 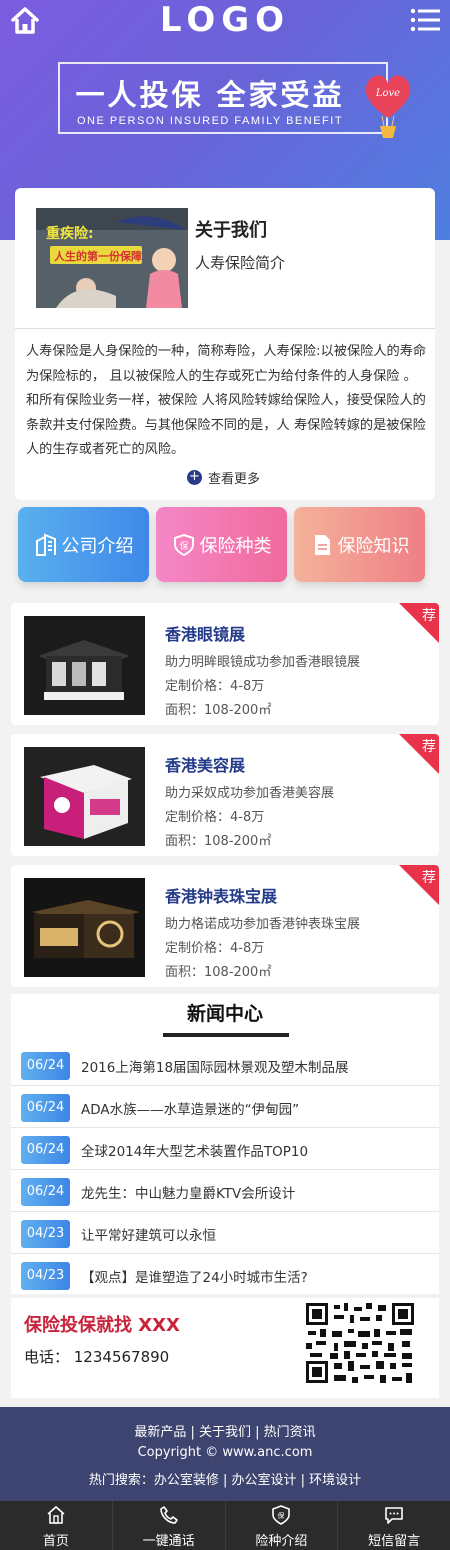 I want to click on more-link: + 查看更多, so click(x=223, y=477).